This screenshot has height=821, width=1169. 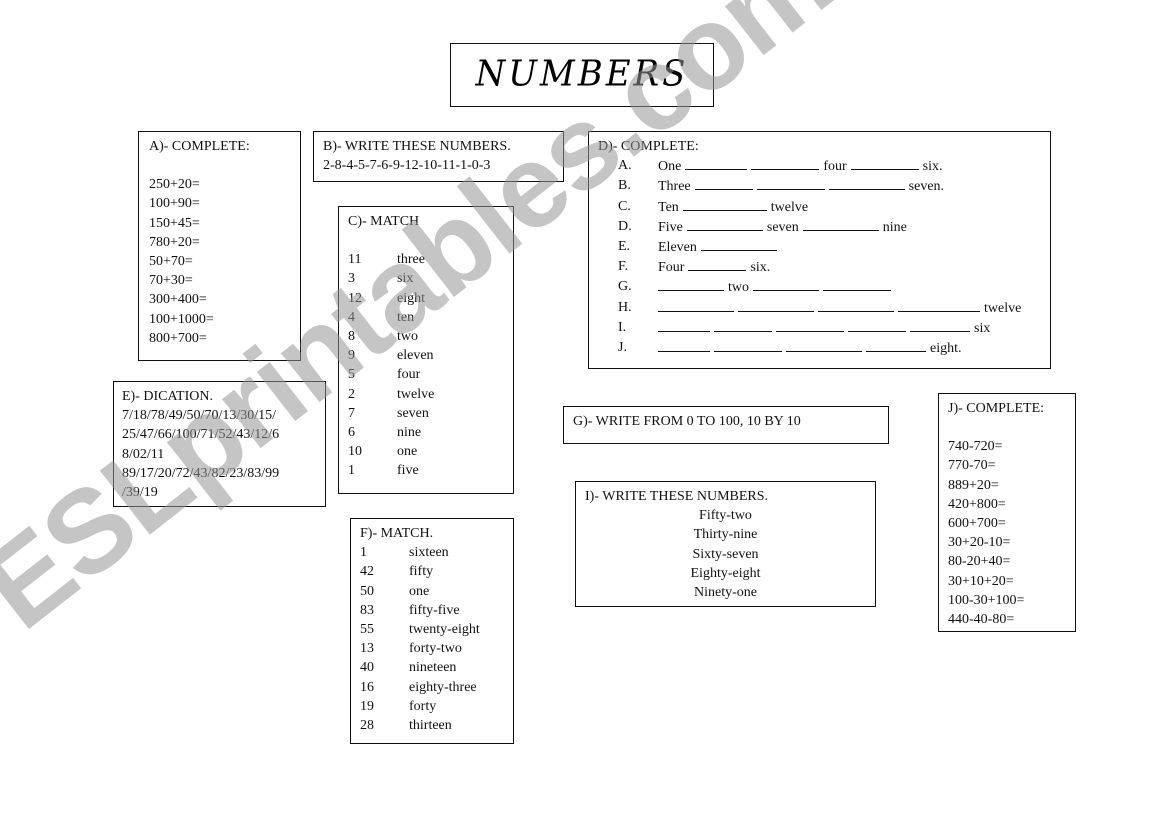 What do you see at coordinates (174, 242) in the screenshot?
I see `list-item: 780+20=` at bounding box center [174, 242].